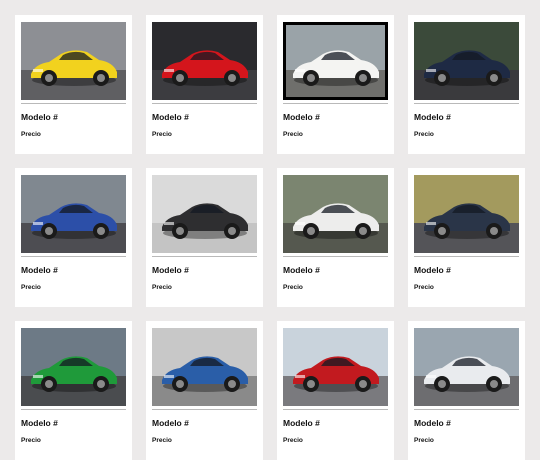 The height and width of the screenshot is (460, 540). I want to click on car-photo-black-mclaren, so click(204, 214).